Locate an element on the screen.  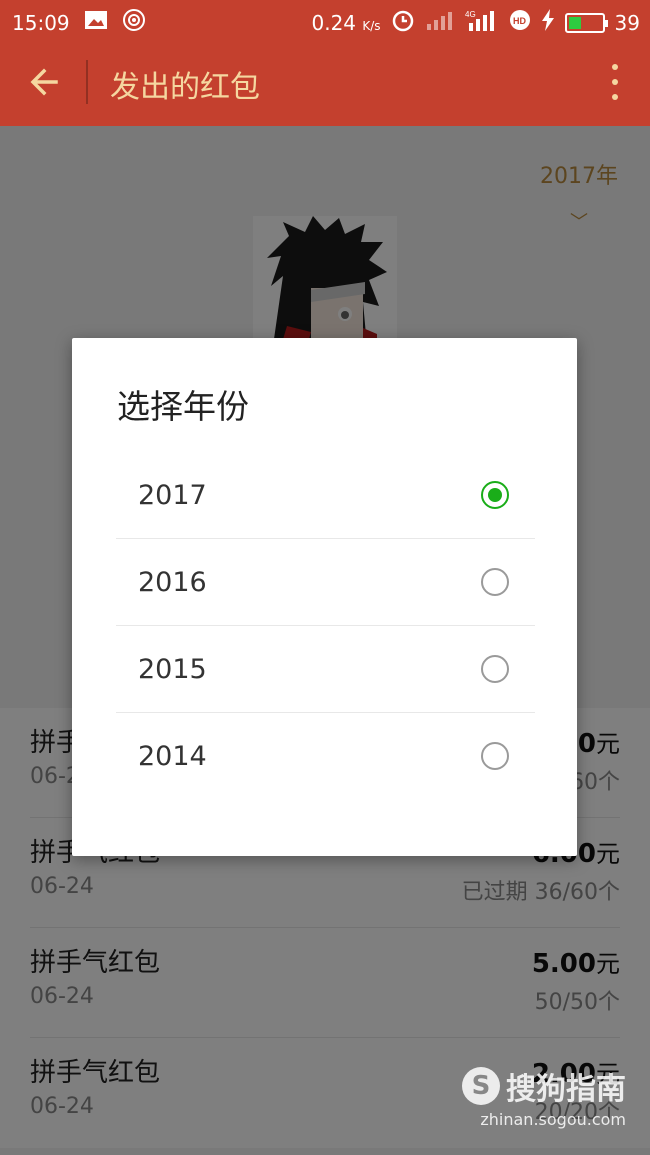
appbar-divider is located at coordinates (87, 82).